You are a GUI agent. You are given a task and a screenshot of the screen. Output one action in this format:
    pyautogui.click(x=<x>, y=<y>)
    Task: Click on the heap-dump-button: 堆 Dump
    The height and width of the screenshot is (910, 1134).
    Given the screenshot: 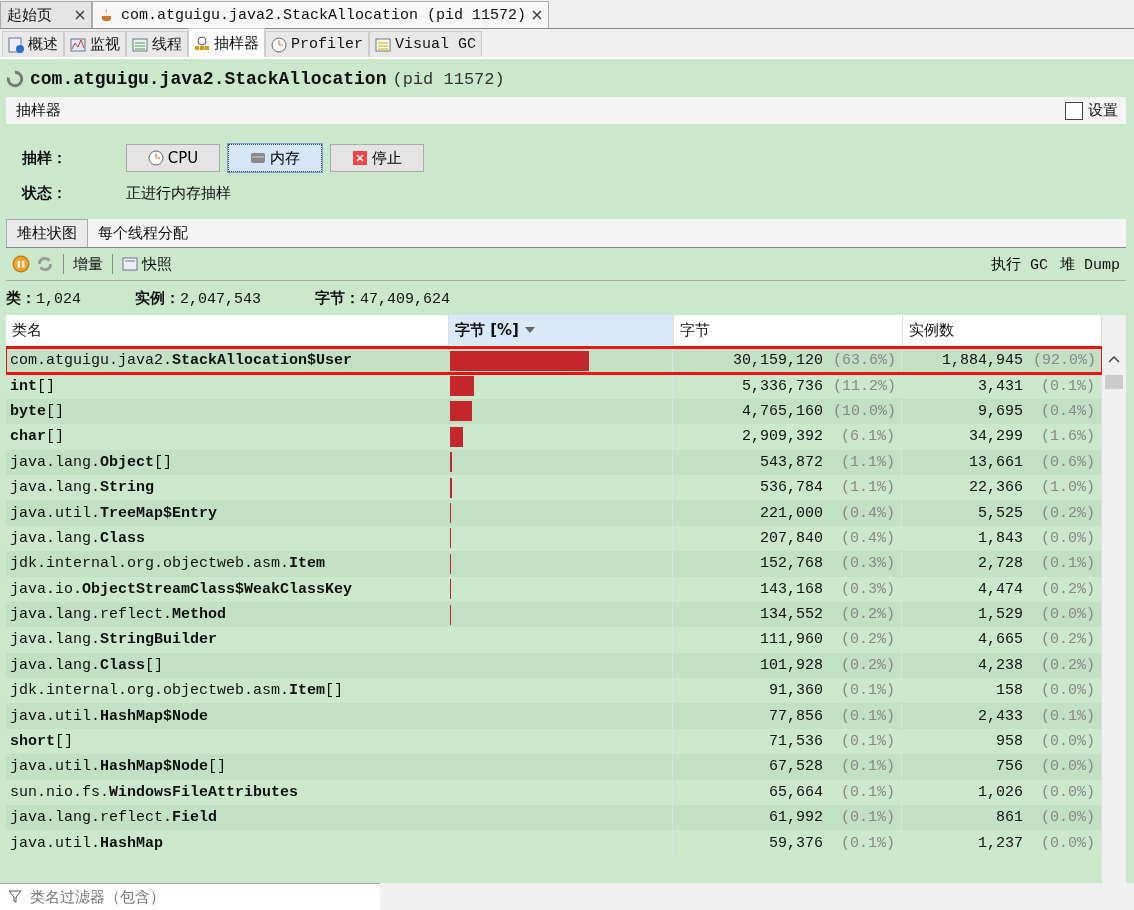 What is the action you would take?
    pyautogui.click(x=1090, y=264)
    